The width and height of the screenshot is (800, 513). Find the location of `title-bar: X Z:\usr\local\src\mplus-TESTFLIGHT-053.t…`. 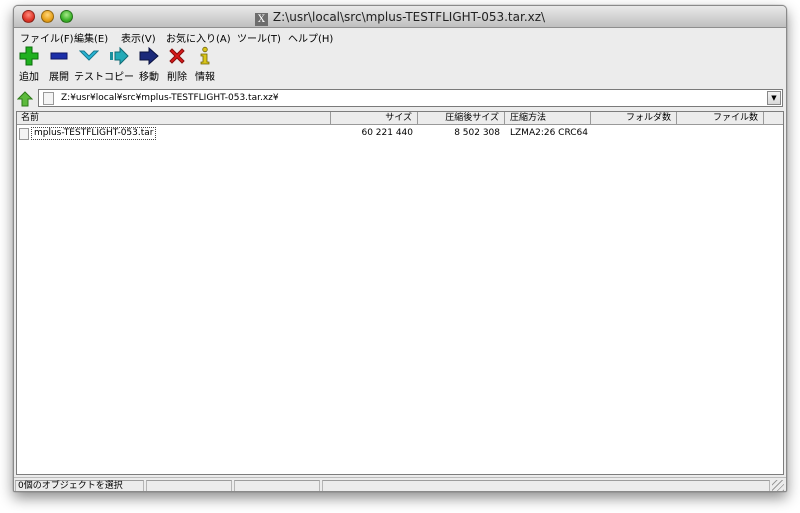

title-bar: X Z:\usr\local\src\mplus-TESTFLIGHT-053.t… is located at coordinates (400, 17).